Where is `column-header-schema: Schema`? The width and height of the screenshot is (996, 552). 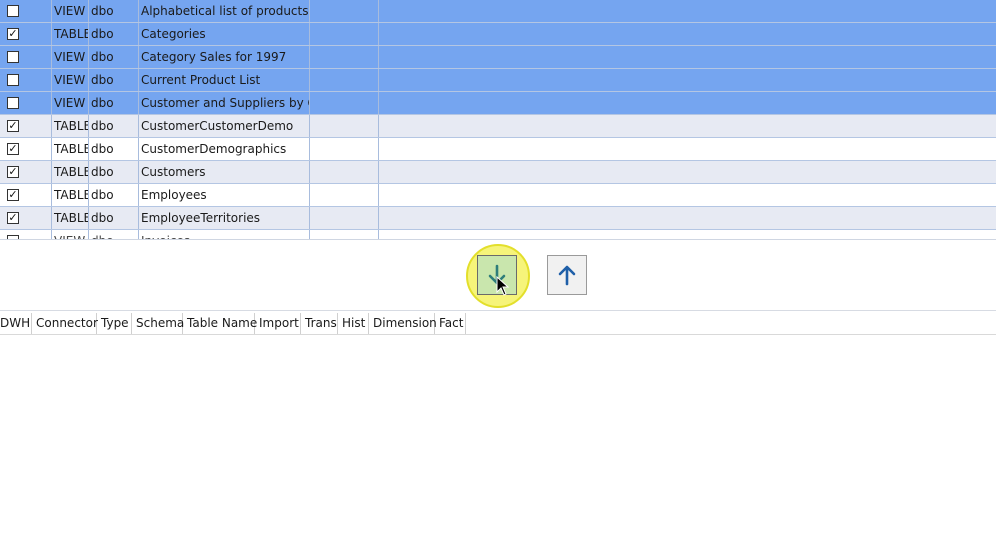 column-header-schema: Schema is located at coordinates (158, 323).